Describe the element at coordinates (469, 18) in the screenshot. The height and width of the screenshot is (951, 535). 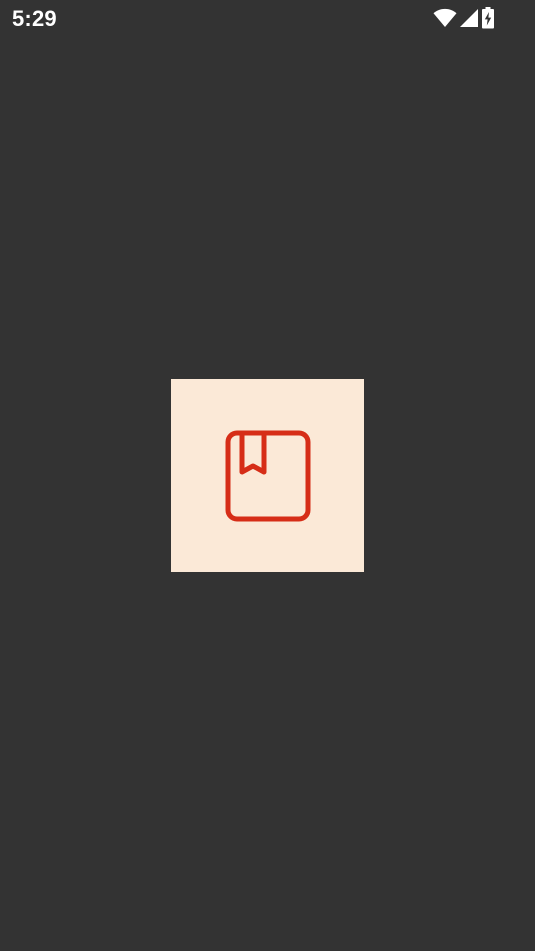
I see `cell-signal-icon` at that location.